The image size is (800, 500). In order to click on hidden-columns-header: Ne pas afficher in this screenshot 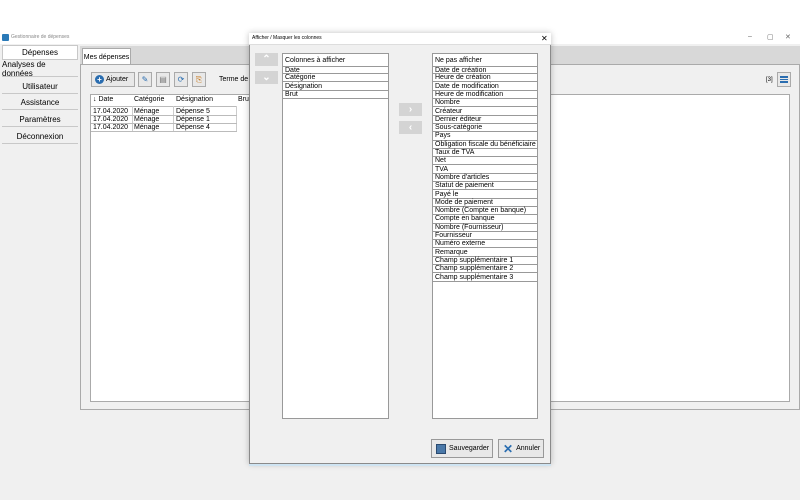, I will do `click(458, 60)`.